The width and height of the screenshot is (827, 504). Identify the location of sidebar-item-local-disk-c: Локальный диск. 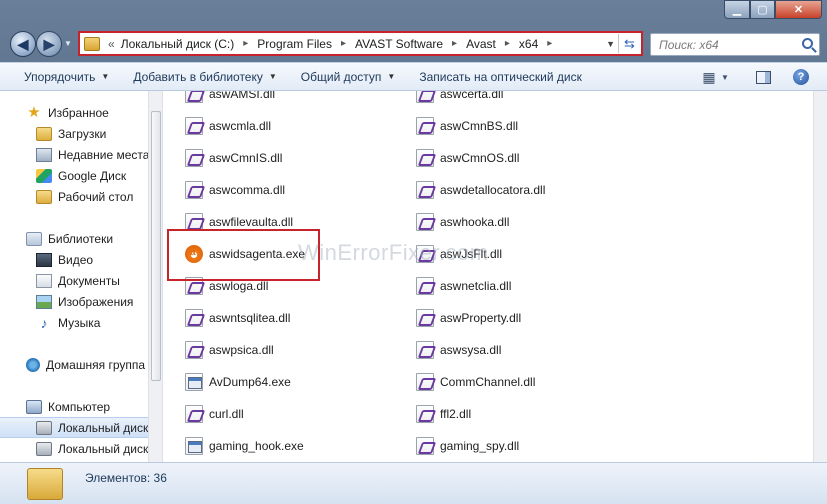
(74, 427).